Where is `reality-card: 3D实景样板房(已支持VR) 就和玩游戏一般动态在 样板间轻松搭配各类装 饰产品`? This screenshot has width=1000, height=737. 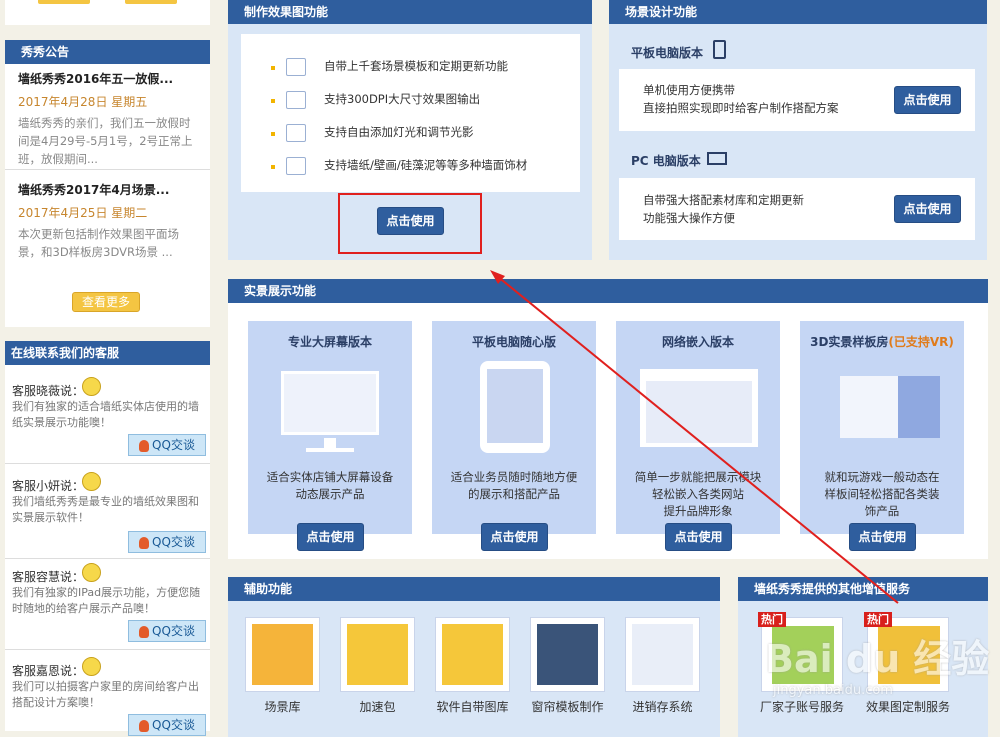
reality-card: 3D实景样板房(已支持VR) 就和玩游戏一般动态在 样板间轻松搭配各类装 饰产品 is located at coordinates (882, 427).